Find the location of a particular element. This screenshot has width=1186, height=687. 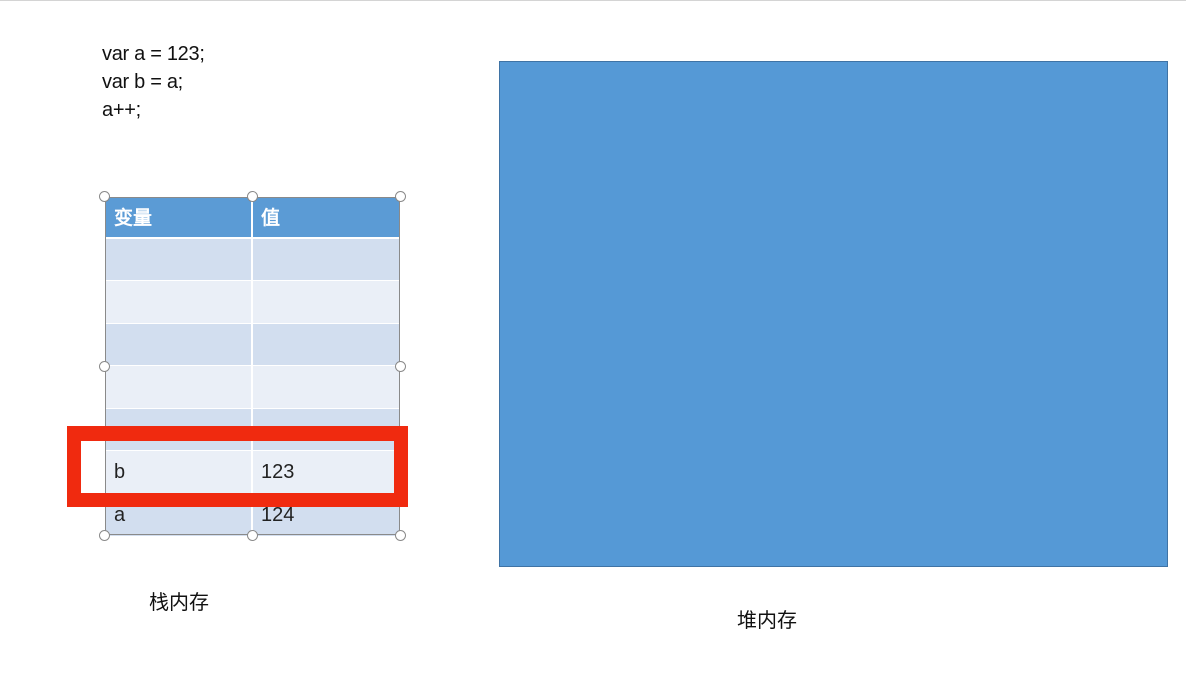

resize-handle-right is located at coordinates (400, 366).